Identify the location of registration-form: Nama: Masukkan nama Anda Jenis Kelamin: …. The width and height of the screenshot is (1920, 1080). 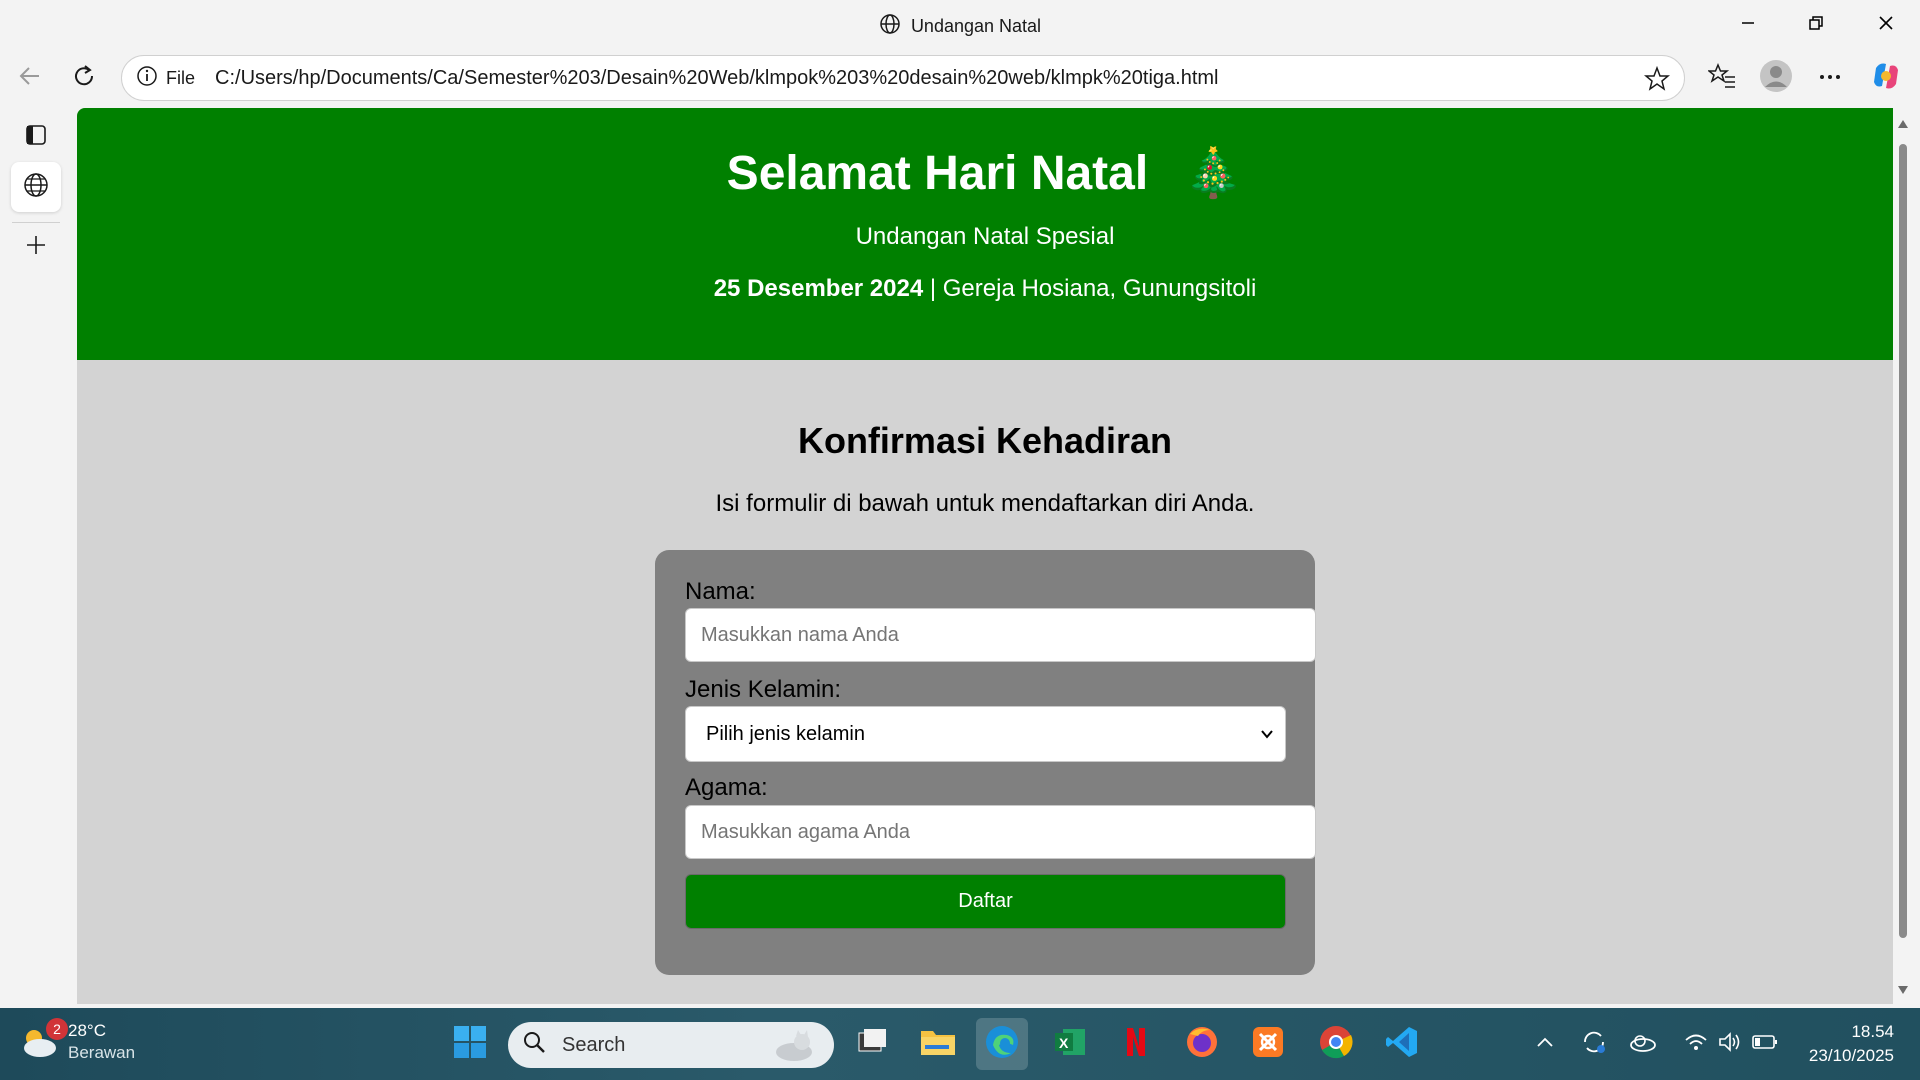
(985, 762).